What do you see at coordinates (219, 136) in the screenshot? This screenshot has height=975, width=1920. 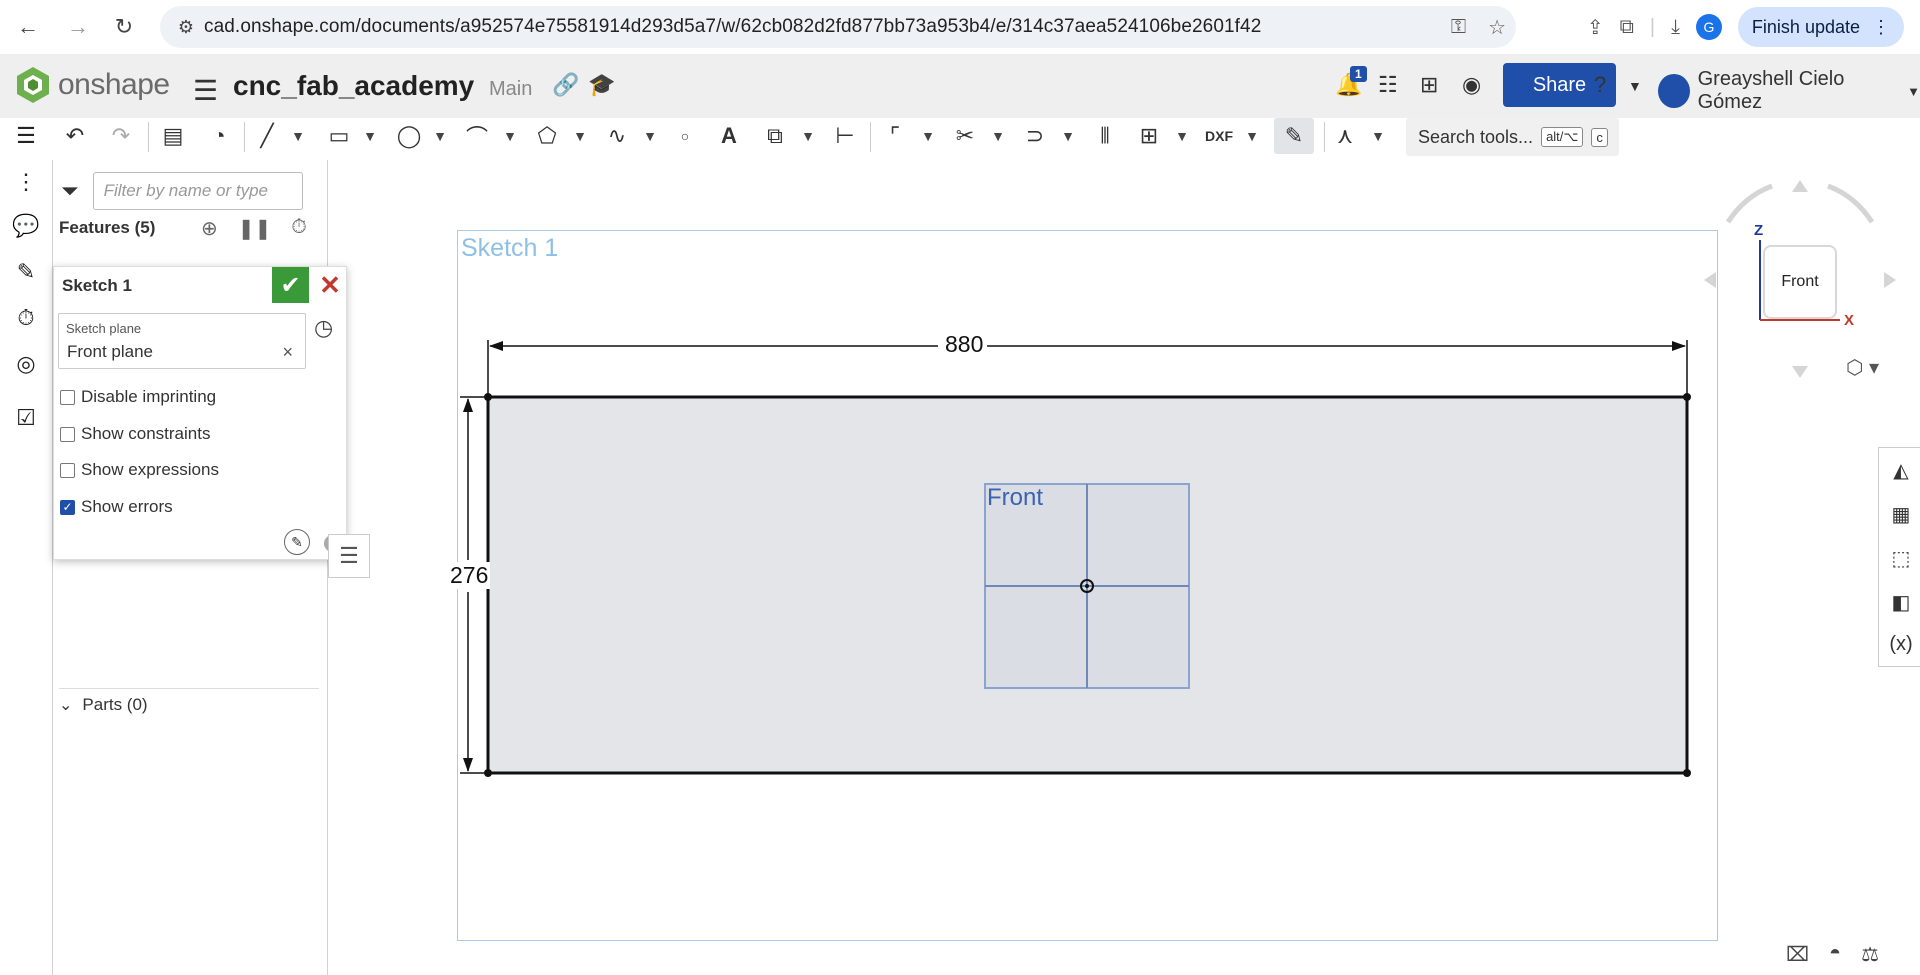 I see `intersection-icon: ◔` at bounding box center [219, 136].